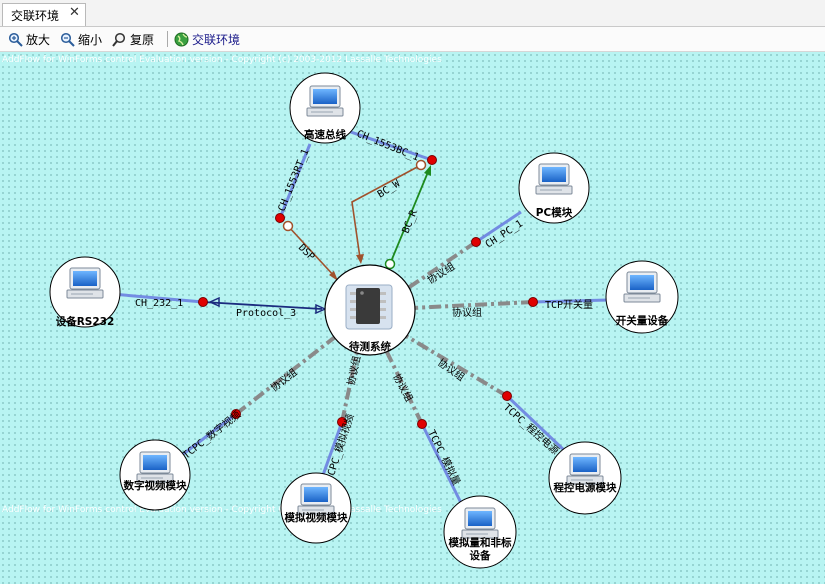 This screenshot has height=584, width=825. Describe the element at coordinates (294, 181) in the screenshot. I see `link-label-1553rt: CH_1553RT_1` at that location.